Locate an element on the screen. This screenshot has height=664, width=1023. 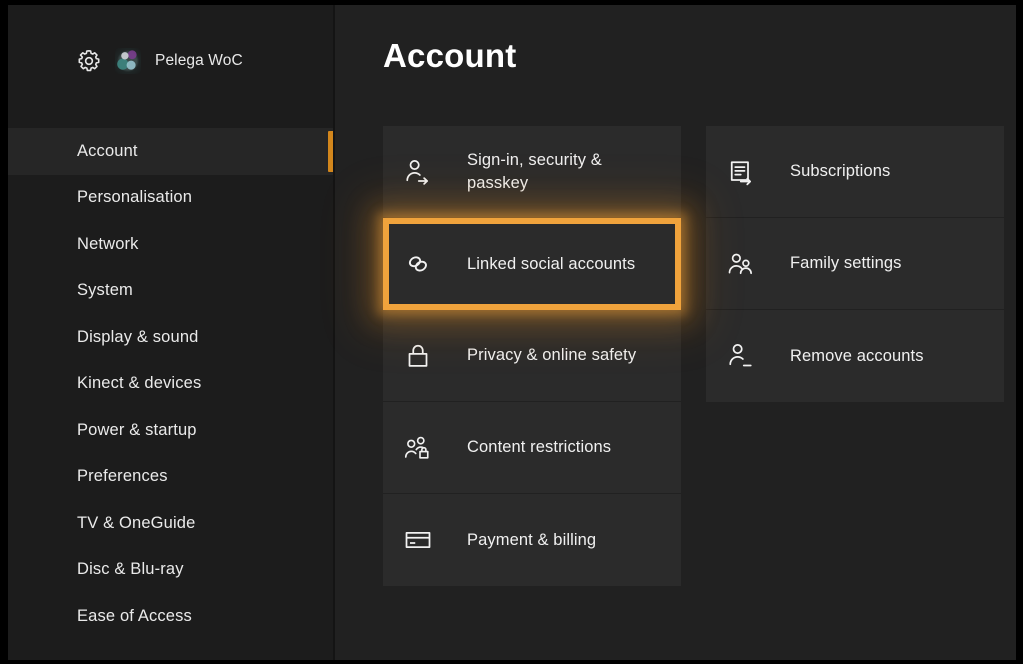
tile-sign-in-security-passkey: Sign-in, security & passkey is located at coordinates (532, 172).